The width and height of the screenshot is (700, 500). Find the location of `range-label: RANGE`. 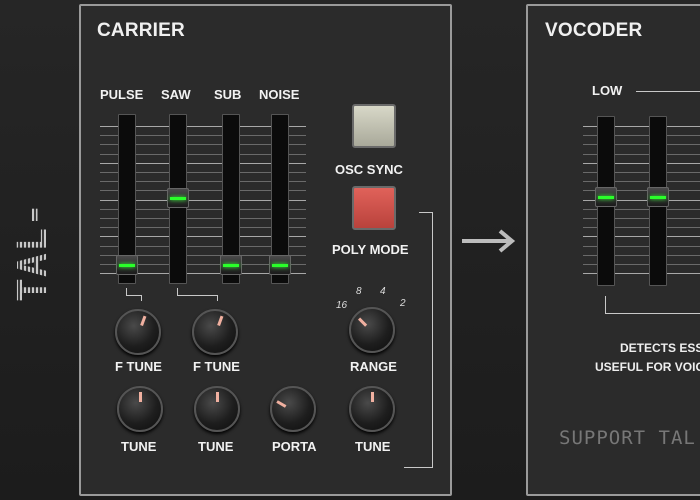

range-label: RANGE is located at coordinates (373, 366).